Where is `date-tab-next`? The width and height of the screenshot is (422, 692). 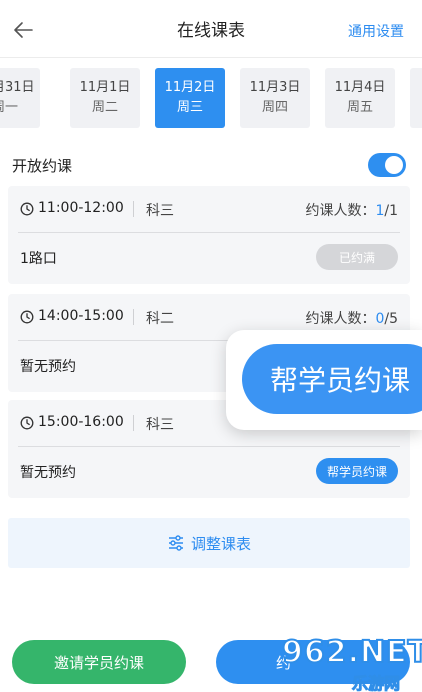 date-tab-next is located at coordinates (416, 98).